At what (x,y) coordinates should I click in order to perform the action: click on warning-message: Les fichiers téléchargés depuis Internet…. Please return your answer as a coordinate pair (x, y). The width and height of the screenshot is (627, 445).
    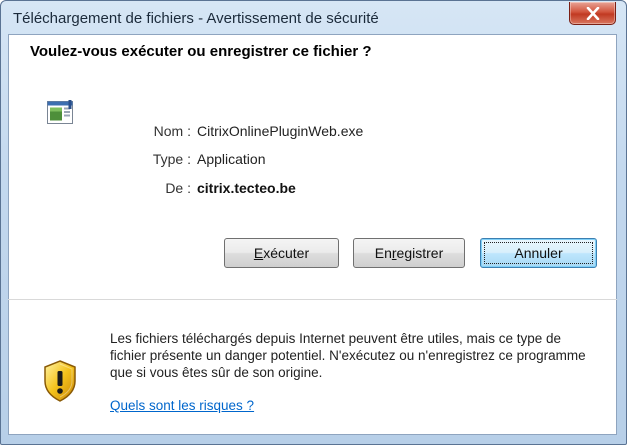
    Looking at the image, I should click on (348, 355).